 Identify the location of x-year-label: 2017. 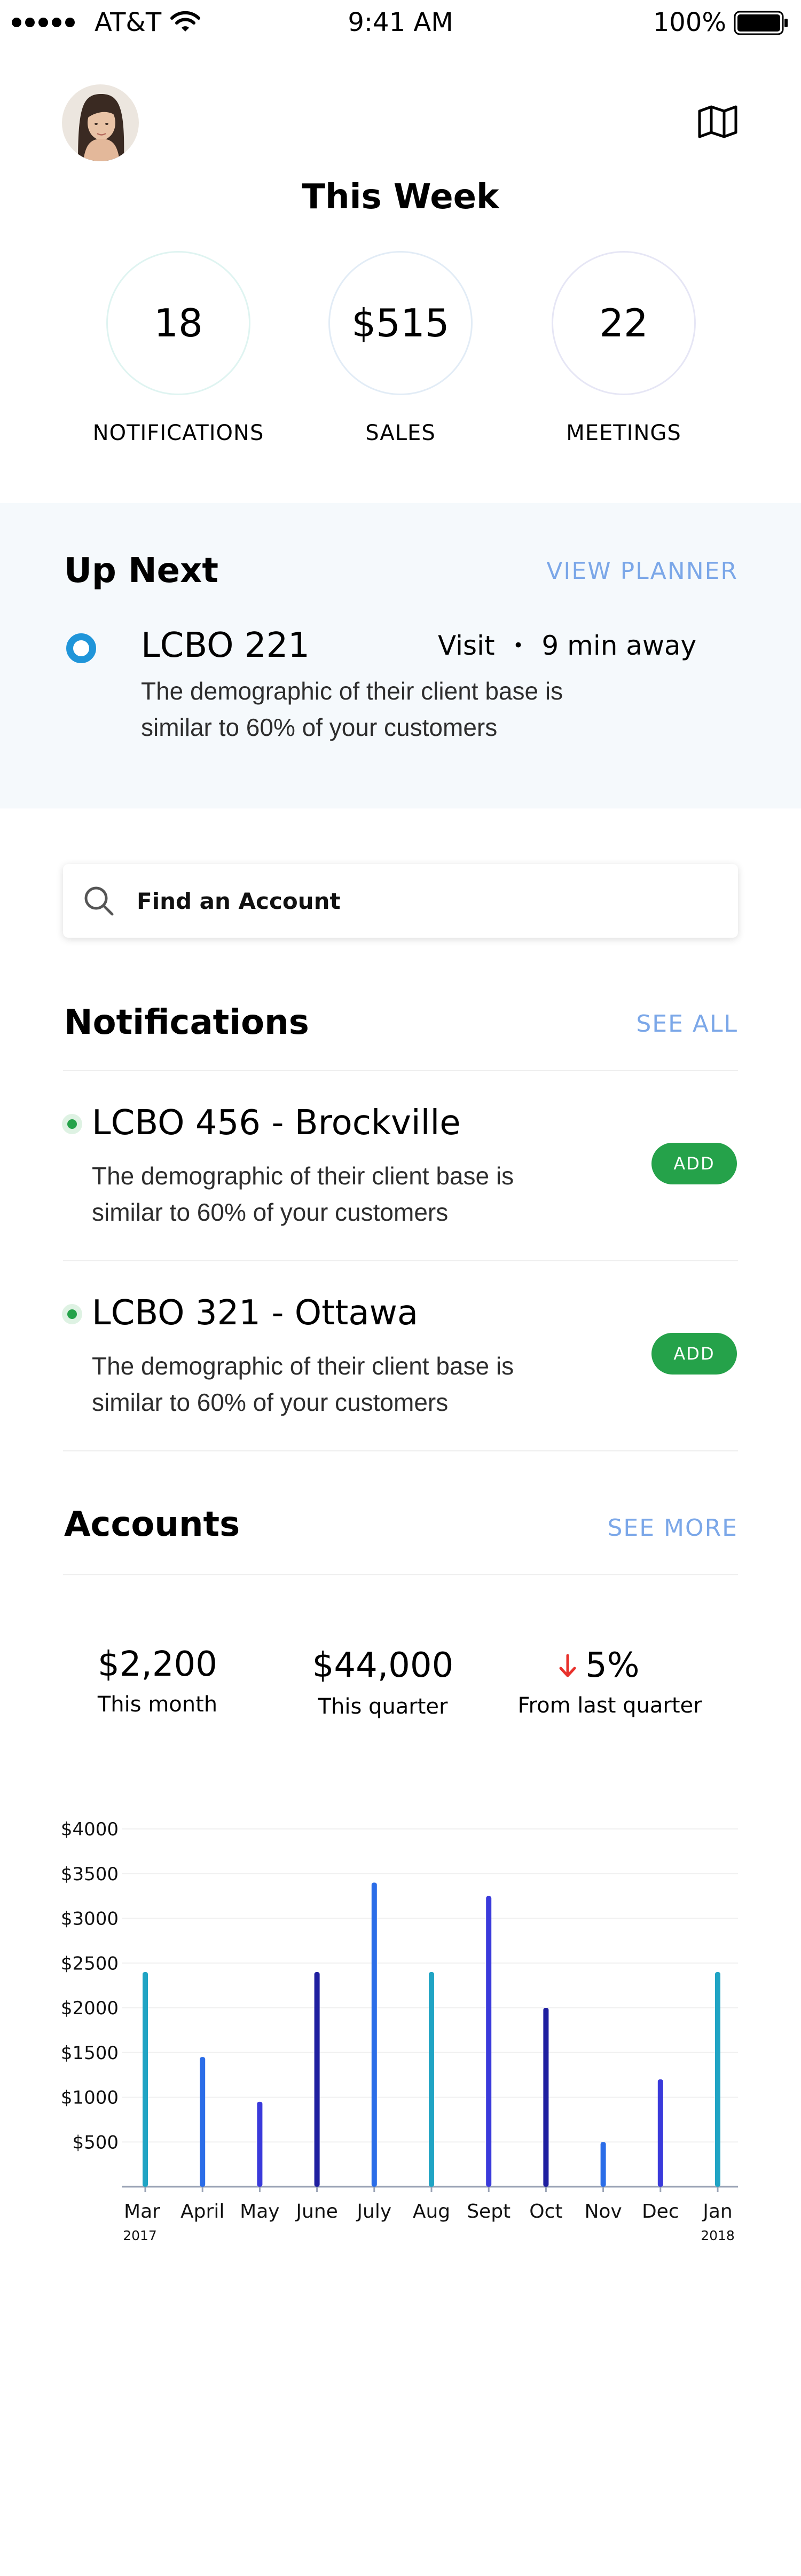
(140, 2236).